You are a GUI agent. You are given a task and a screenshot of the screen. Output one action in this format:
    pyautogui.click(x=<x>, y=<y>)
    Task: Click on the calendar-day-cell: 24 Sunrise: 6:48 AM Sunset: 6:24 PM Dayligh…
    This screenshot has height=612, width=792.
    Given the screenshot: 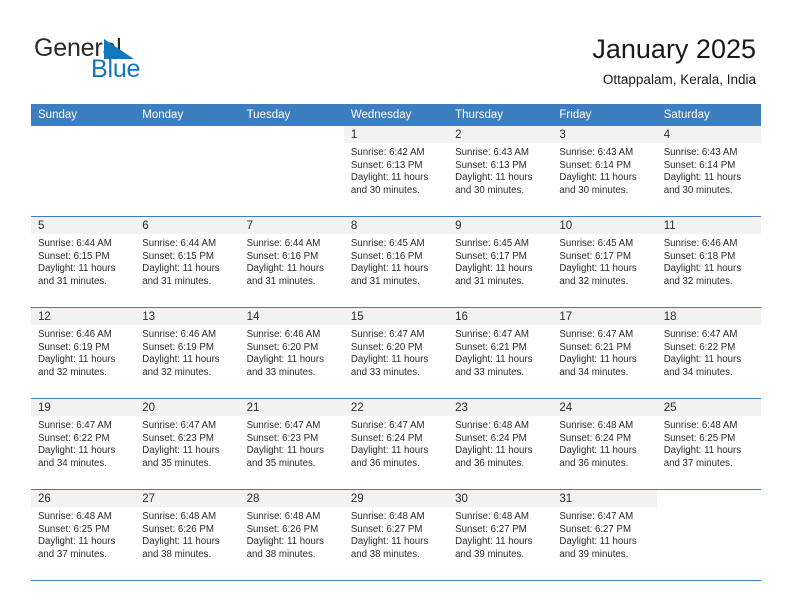 What is the action you would take?
    pyautogui.click(x=604, y=443)
    